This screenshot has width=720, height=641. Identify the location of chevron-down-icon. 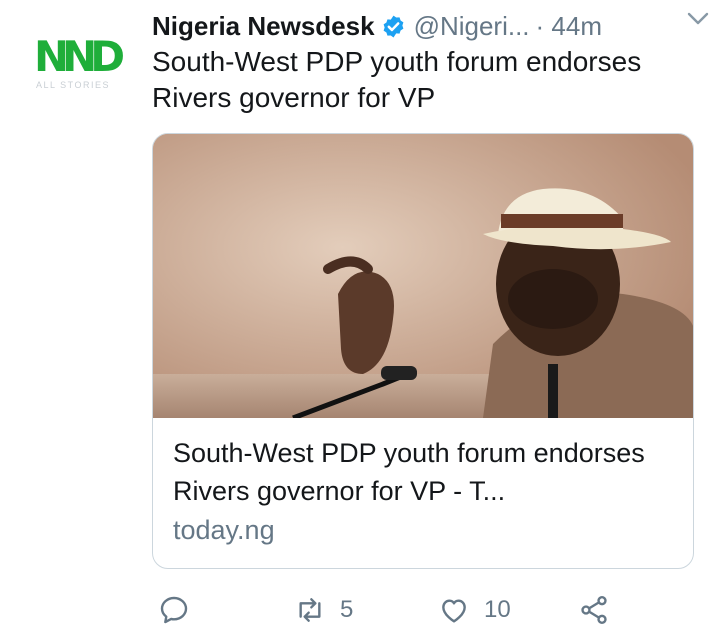
(698, 19).